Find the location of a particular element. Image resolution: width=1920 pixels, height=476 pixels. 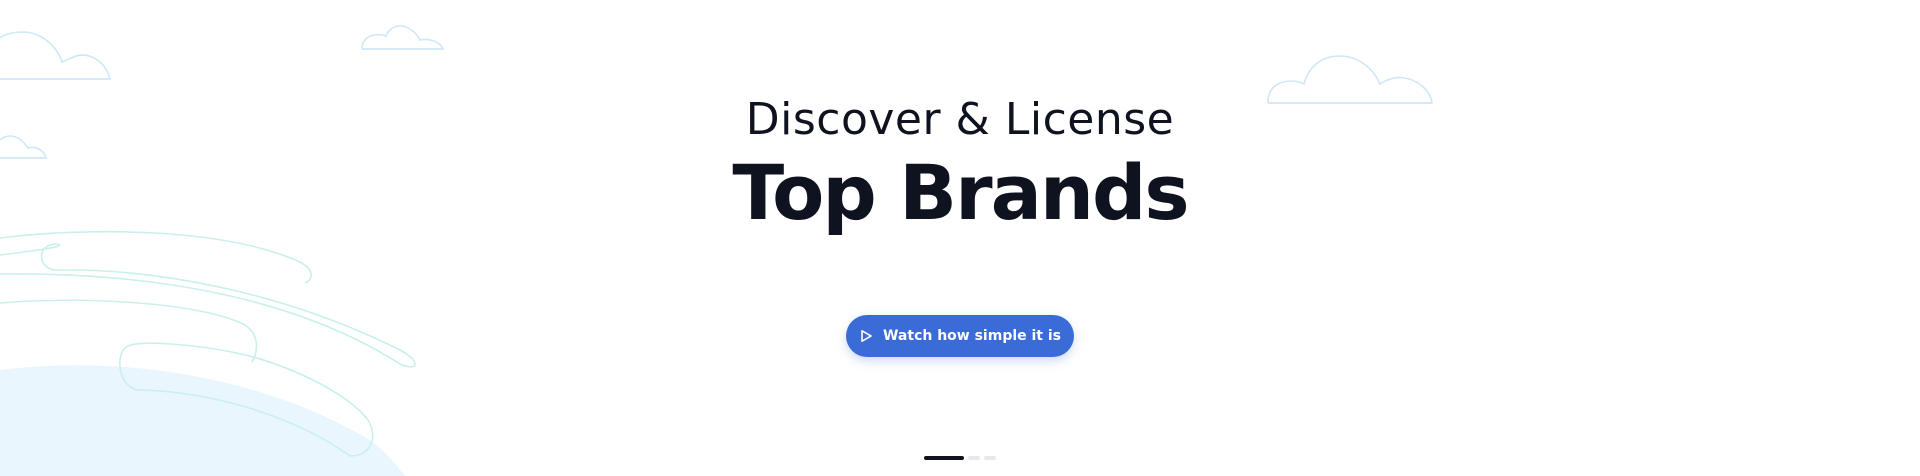

hero-title: Top Brands is located at coordinates (960, 192).